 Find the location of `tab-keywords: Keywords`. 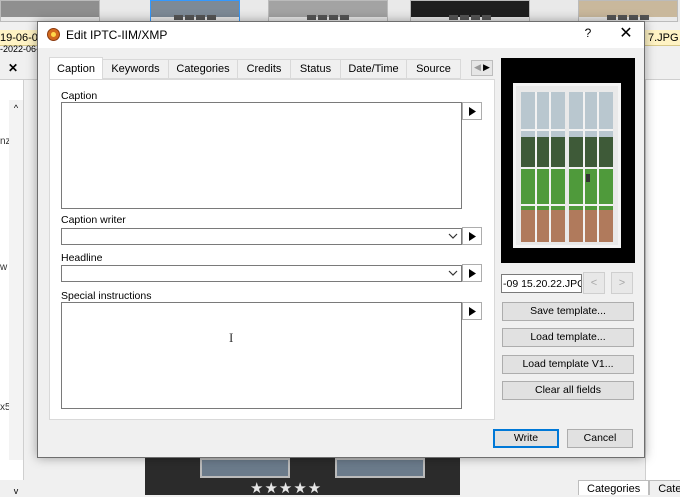

tab-keywords: Keywords is located at coordinates (136, 69).